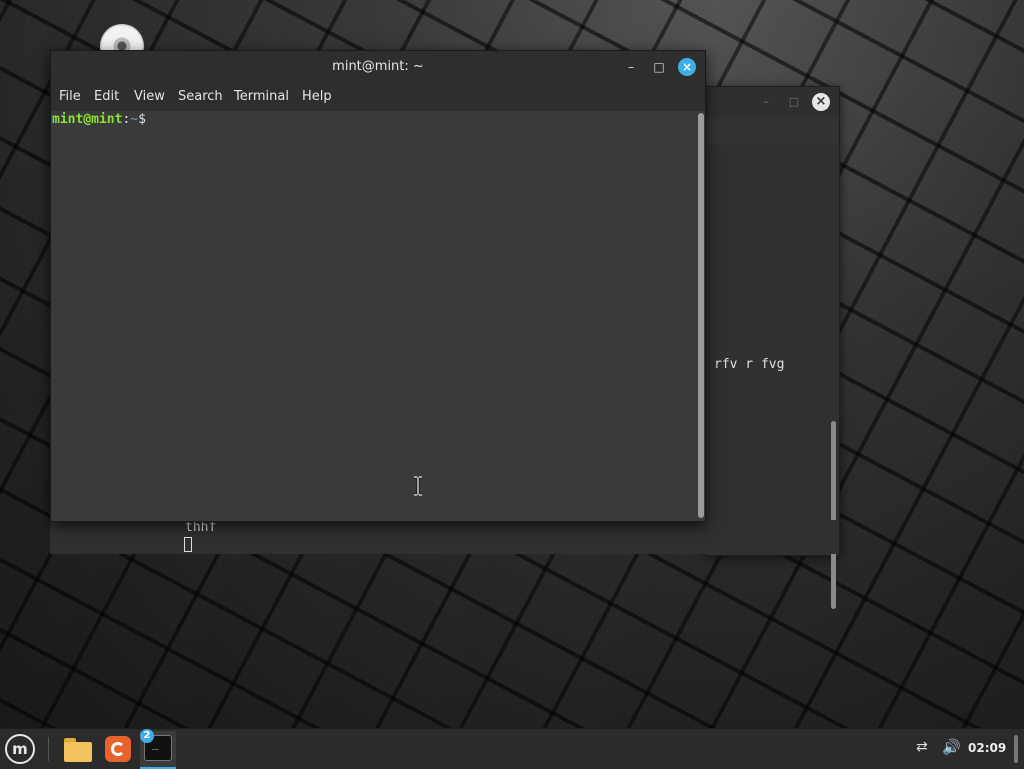 The height and width of the screenshot is (769, 1024). I want to click on ibeam-cursor-icon, so click(418, 486).